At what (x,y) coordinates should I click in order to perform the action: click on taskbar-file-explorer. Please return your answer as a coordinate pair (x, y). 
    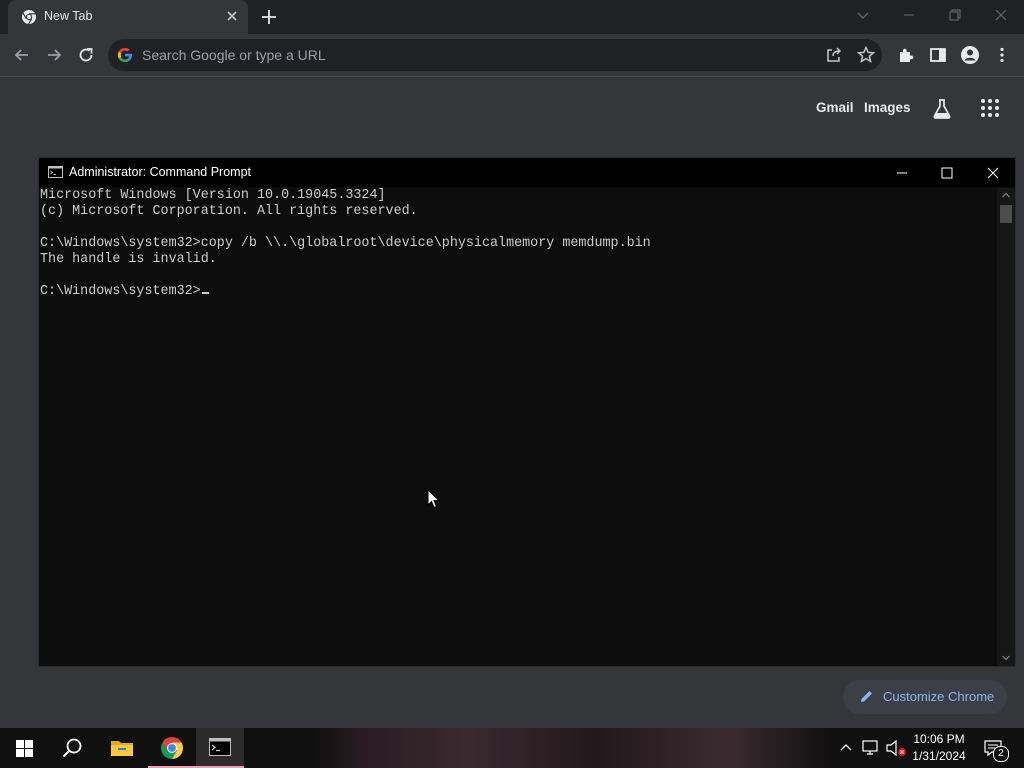
    Looking at the image, I should click on (122, 748).